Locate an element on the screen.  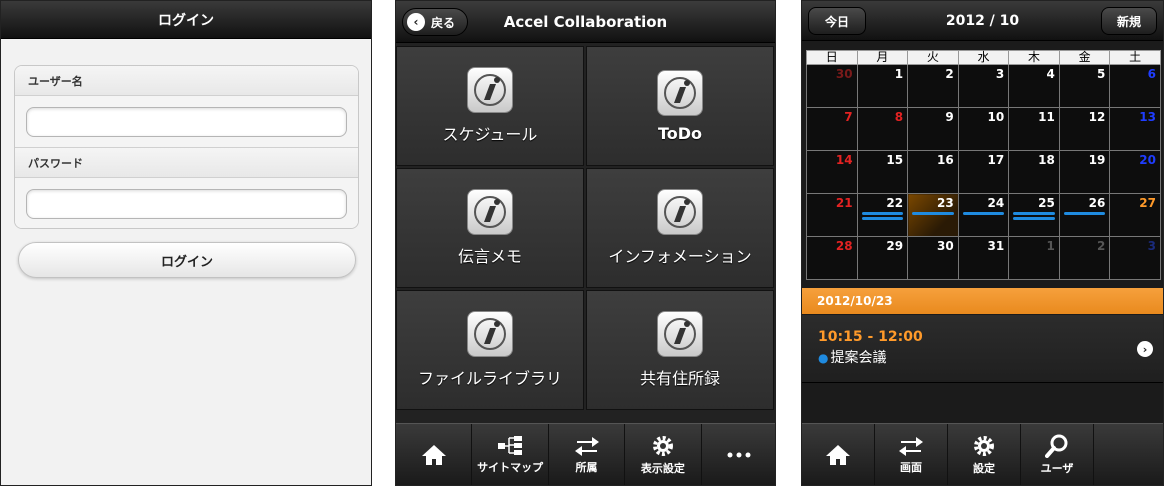
calendar-header: 今日 2012 / 10 新規 is located at coordinates (982, 21).